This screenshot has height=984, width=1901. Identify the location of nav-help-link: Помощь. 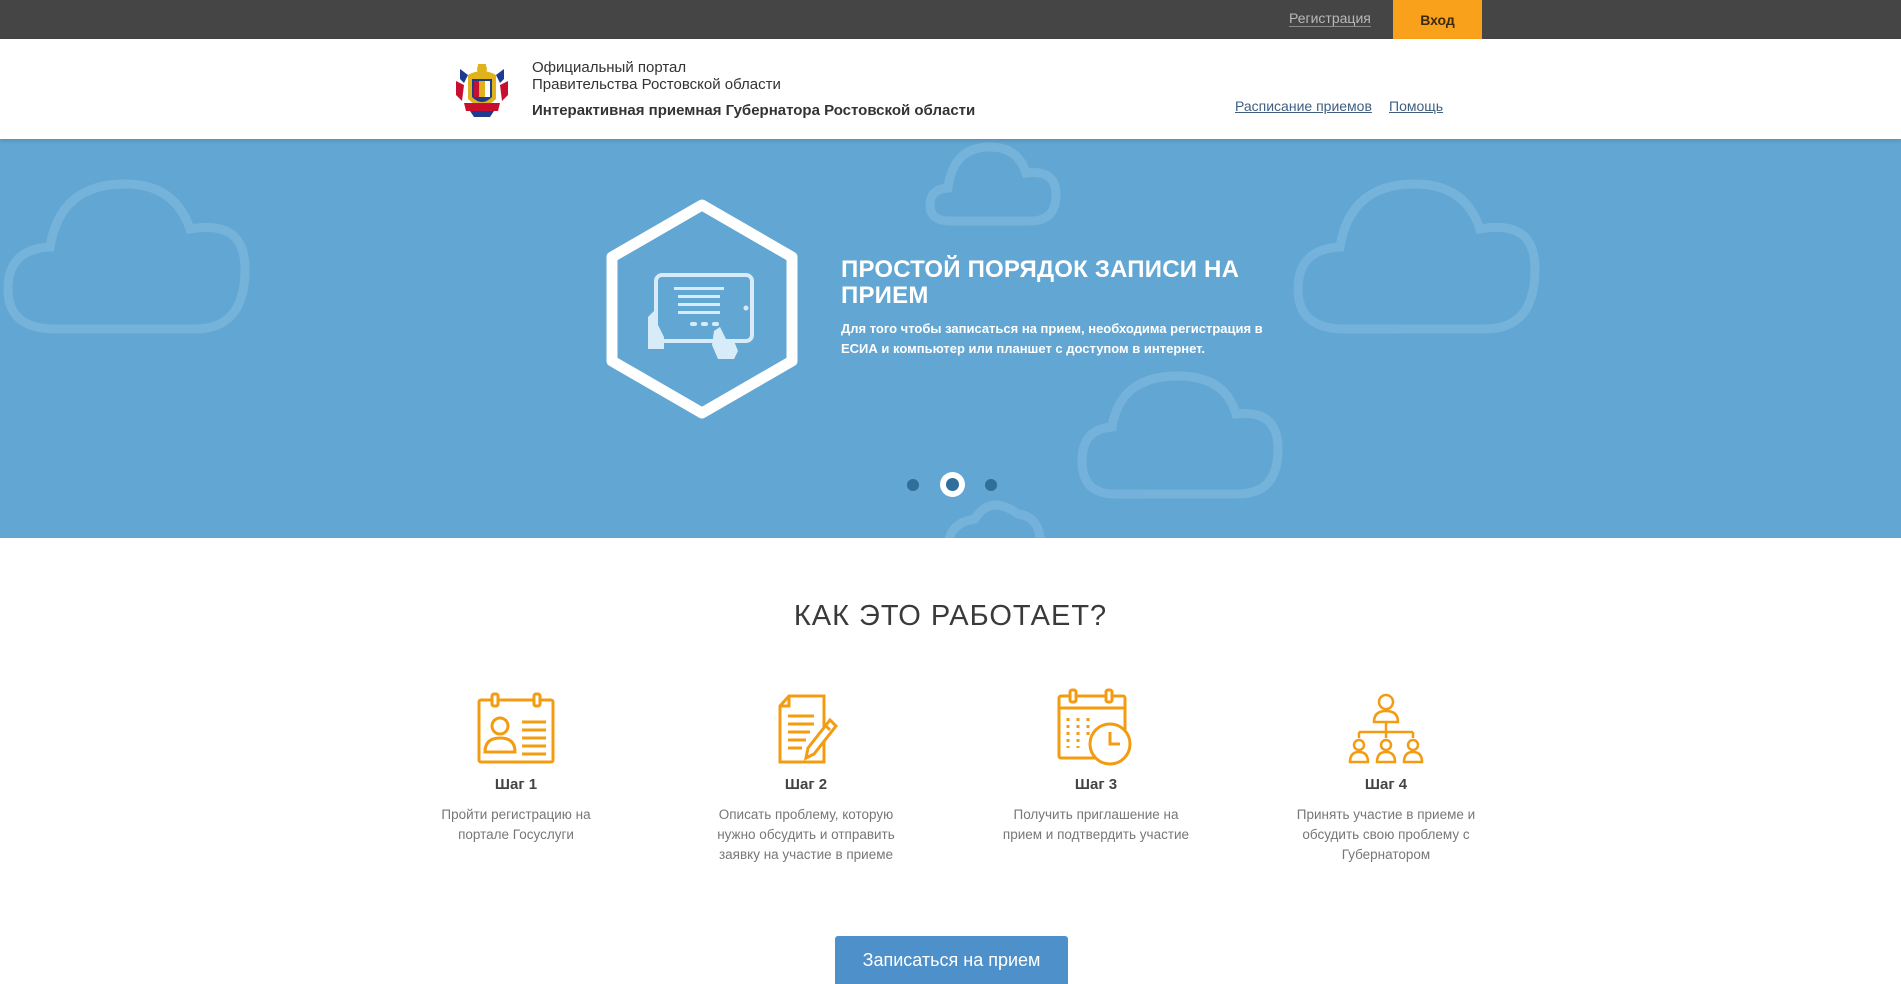
(1416, 106).